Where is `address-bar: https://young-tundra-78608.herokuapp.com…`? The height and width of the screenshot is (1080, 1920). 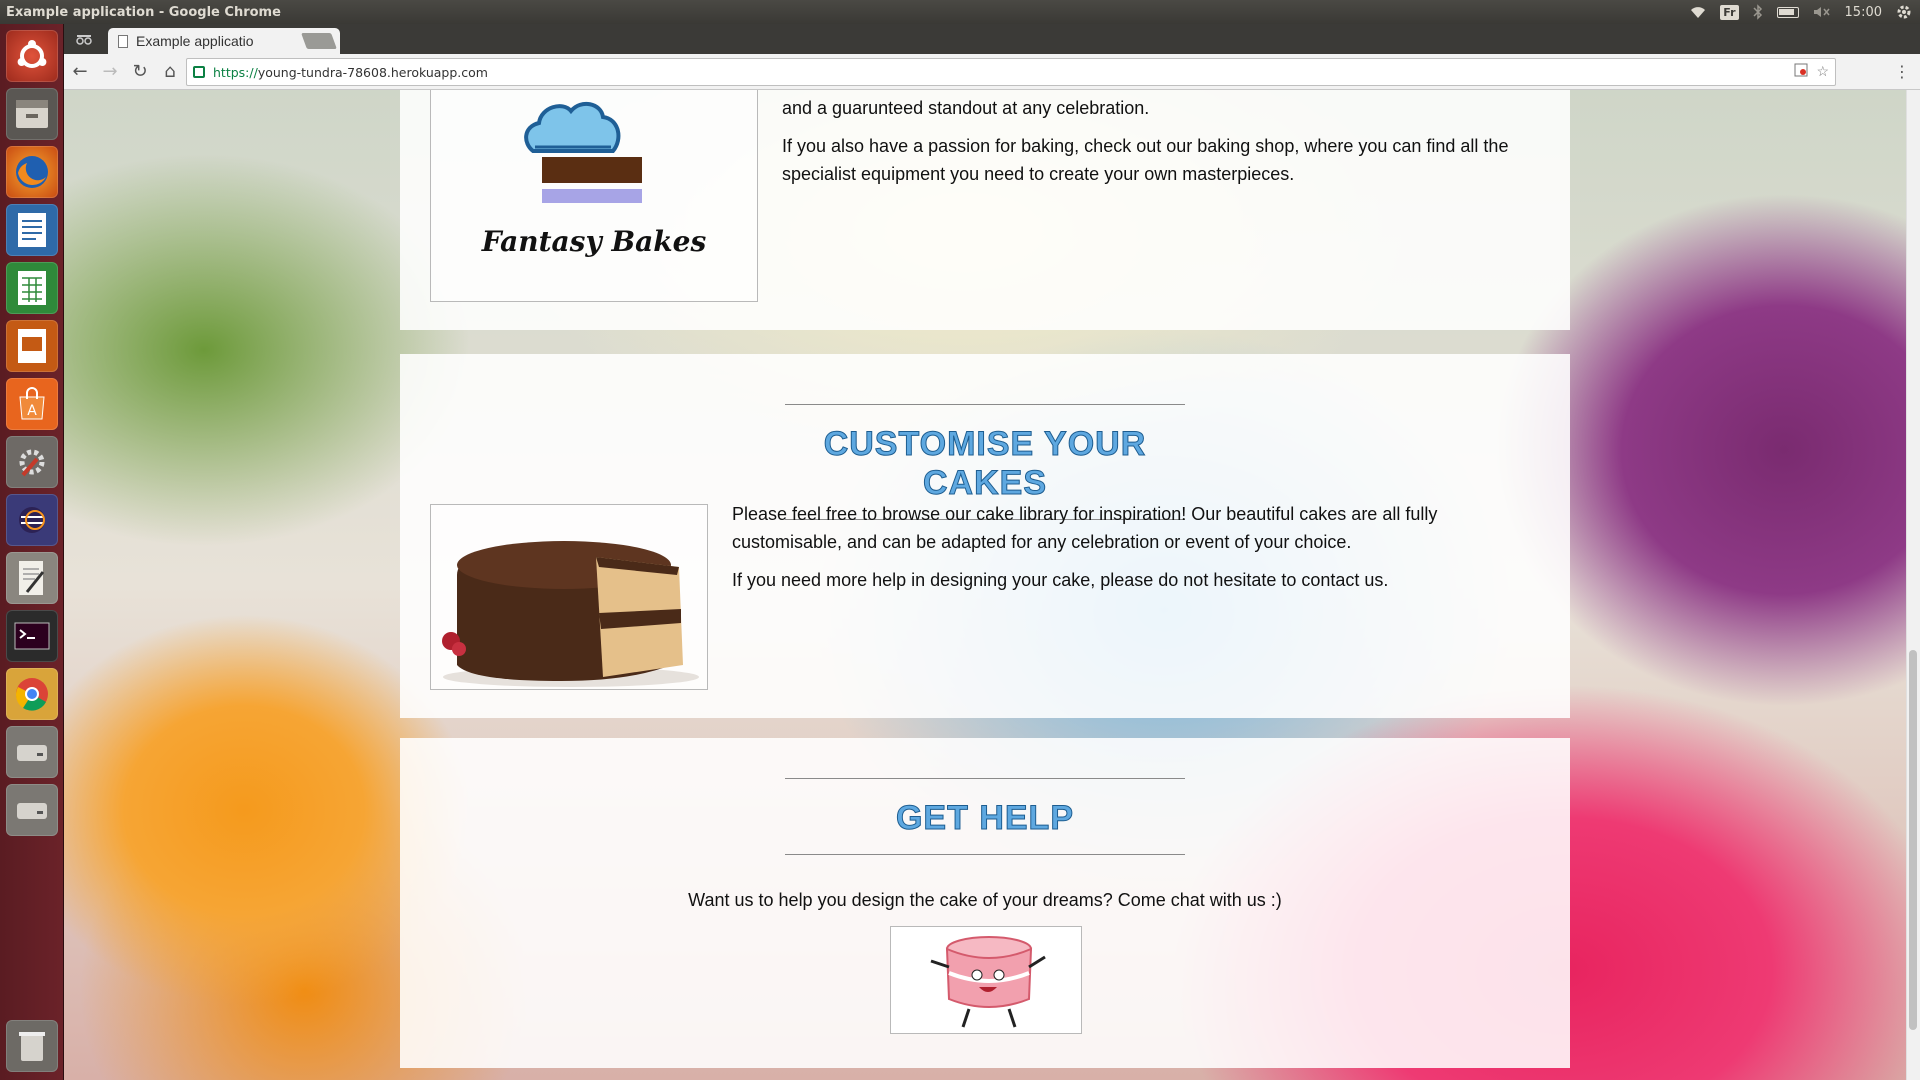 address-bar: https://young-tundra-78608.herokuapp.com… is located at coordinates (1011, 72).